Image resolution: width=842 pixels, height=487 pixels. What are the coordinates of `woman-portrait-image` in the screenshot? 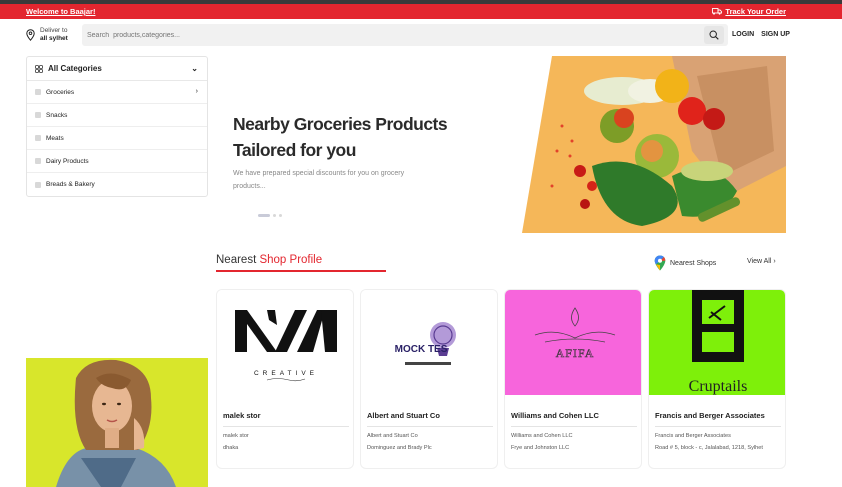 It's located at (117, 422).